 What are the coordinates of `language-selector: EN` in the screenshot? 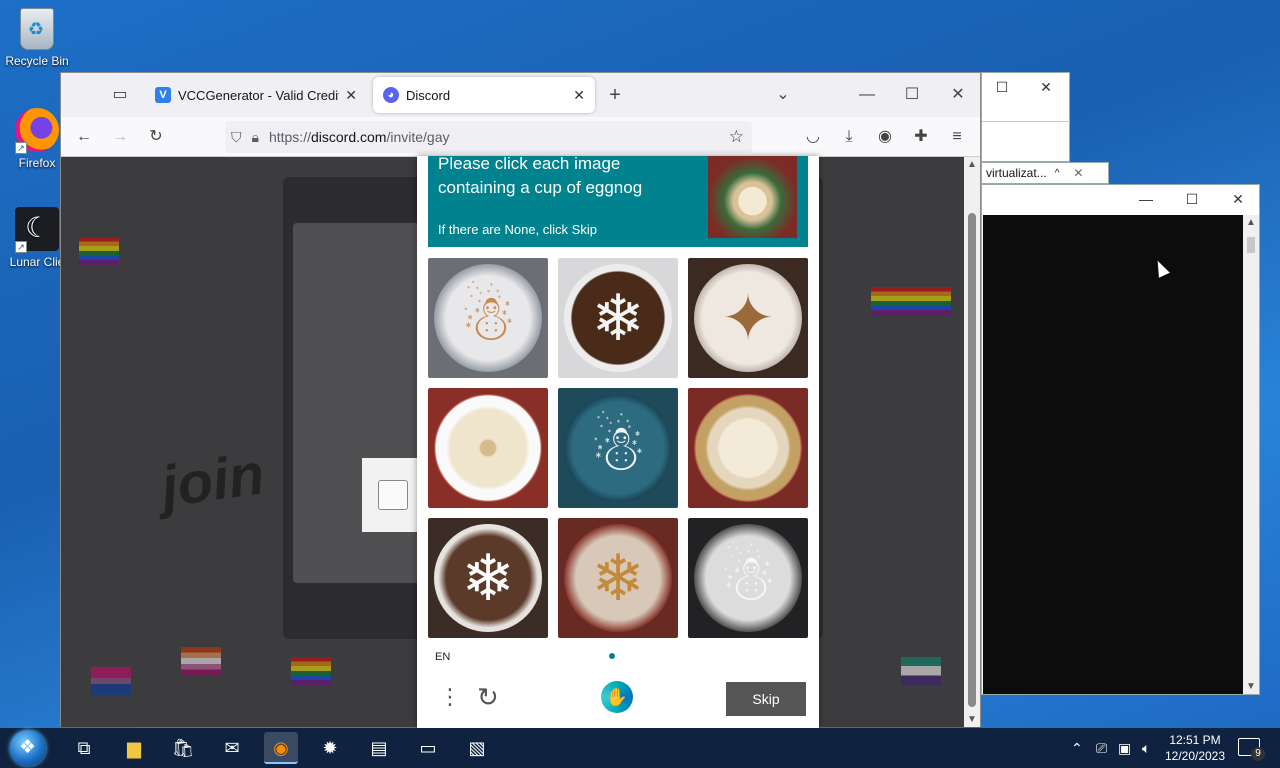 It's located at (442, 657).